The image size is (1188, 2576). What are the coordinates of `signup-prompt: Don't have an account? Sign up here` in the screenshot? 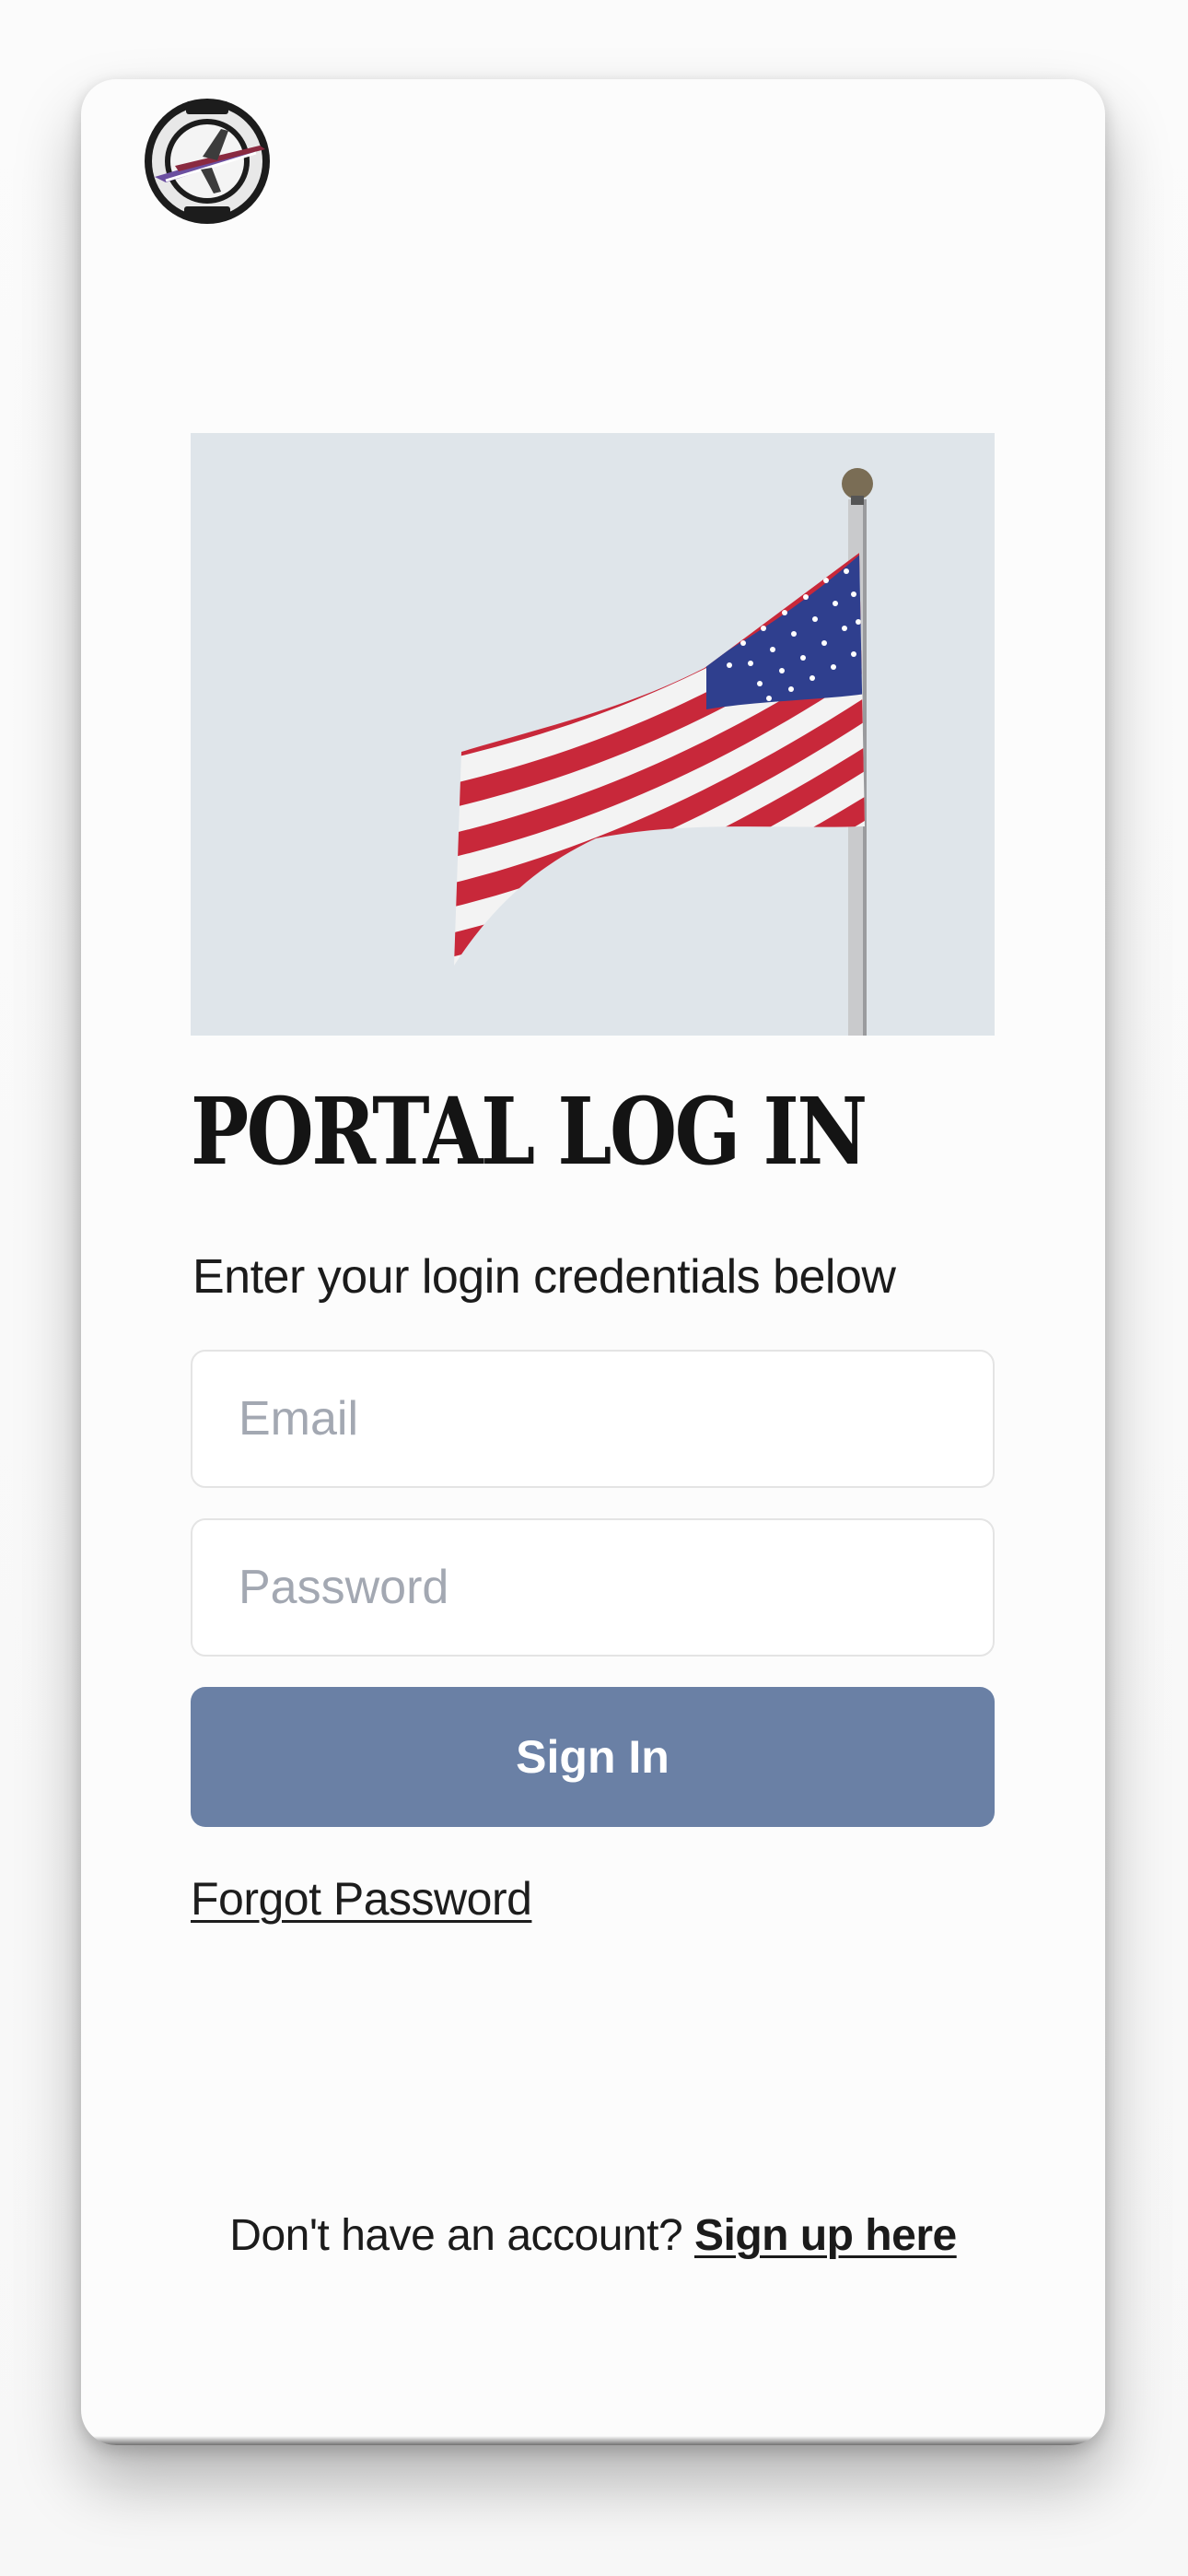 It's located at (593, 2235).